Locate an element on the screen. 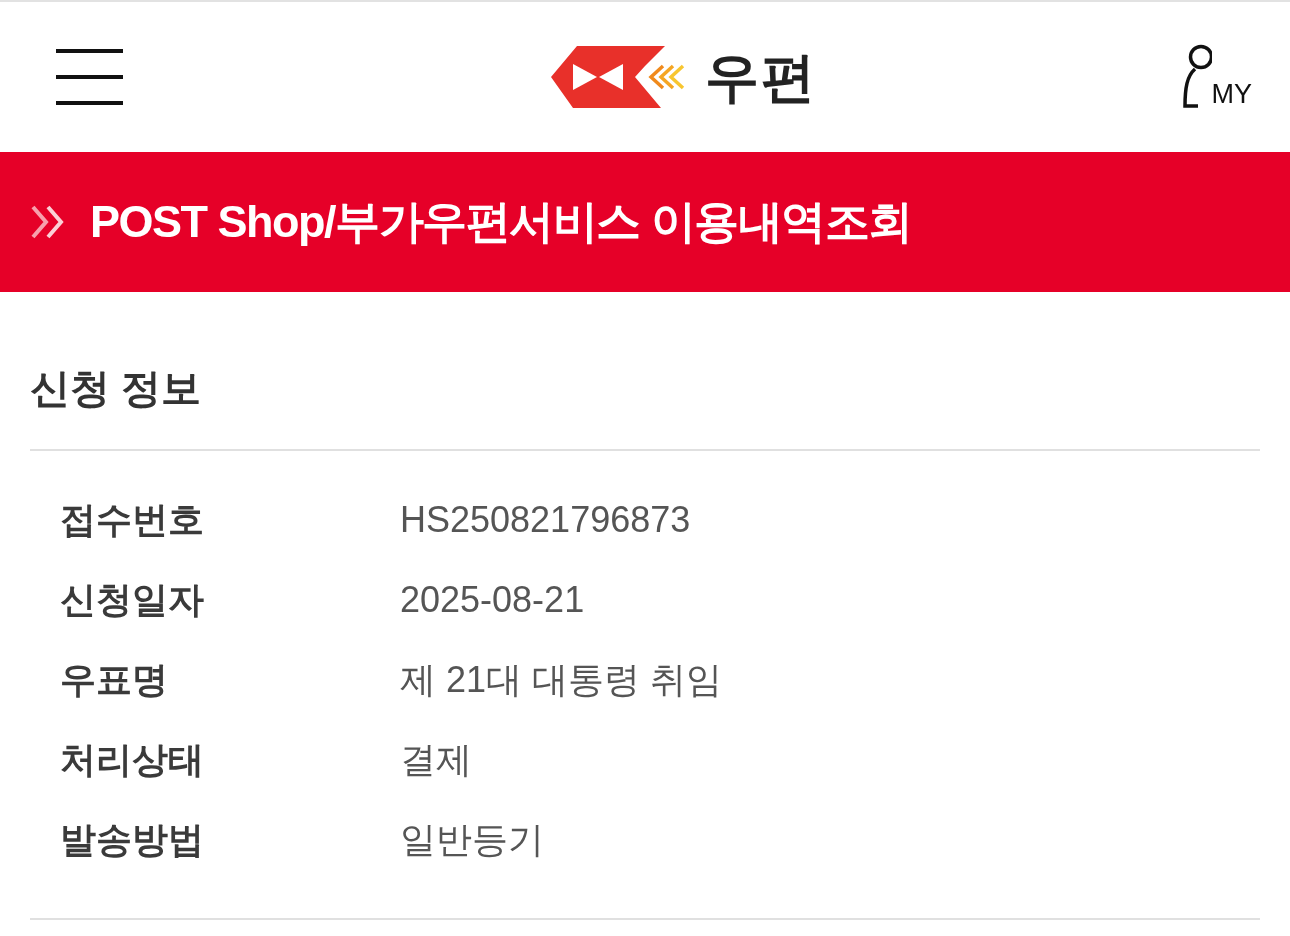  field-label: 우표명 is located at coordinates (114, 680).